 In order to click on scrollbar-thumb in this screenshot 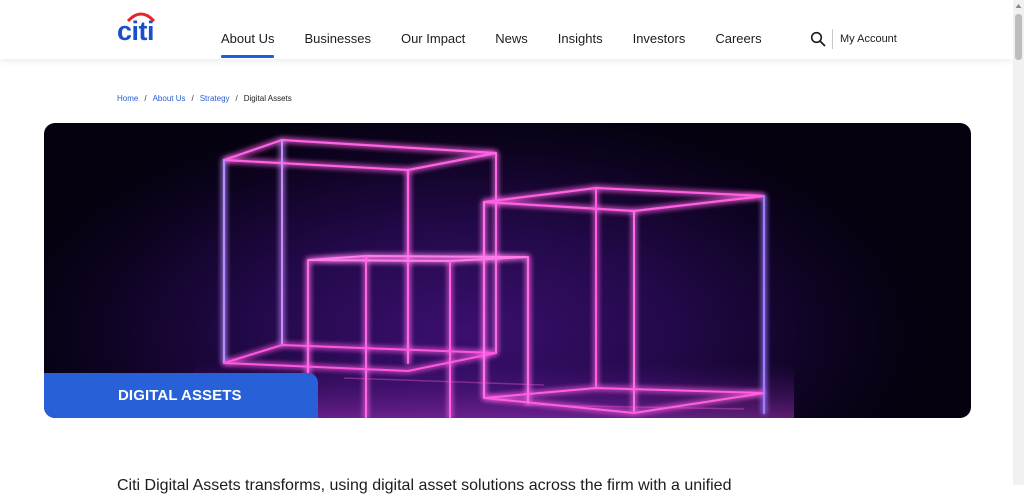, I will do `click(1018, 37)`.